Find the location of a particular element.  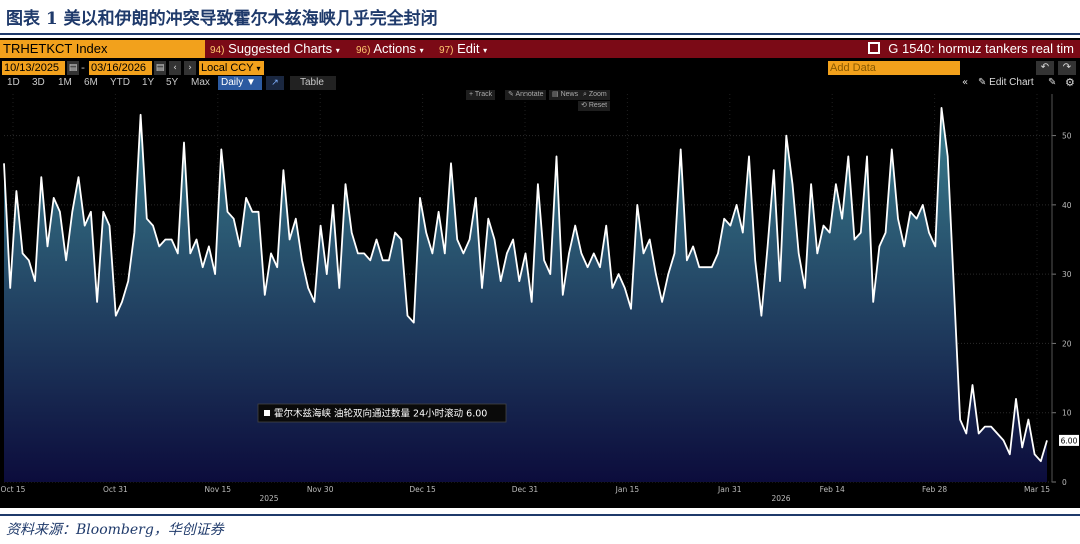

last-value-text: 6.00 is located at coordinates (1069, 440).